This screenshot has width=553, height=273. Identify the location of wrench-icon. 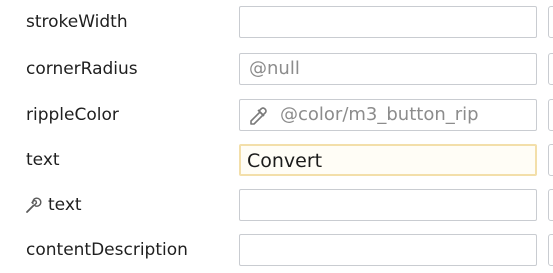
(34, 205).